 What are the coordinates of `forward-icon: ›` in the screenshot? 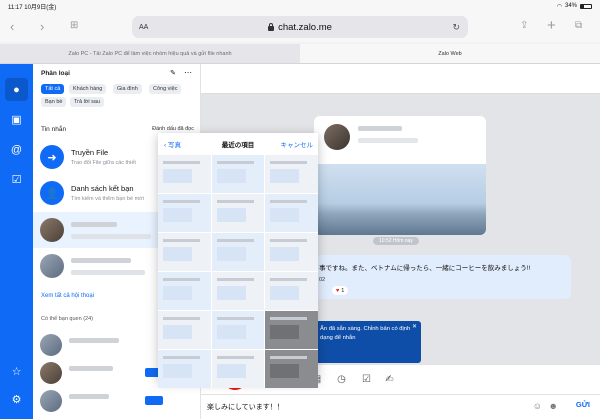 It's located at (42, 26).